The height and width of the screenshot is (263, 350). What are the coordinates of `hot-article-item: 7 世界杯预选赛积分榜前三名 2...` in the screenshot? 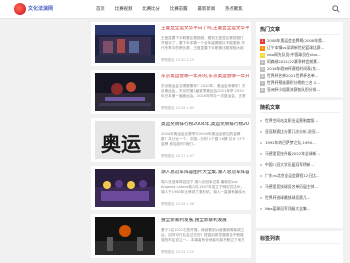 It's located at (300, 83).